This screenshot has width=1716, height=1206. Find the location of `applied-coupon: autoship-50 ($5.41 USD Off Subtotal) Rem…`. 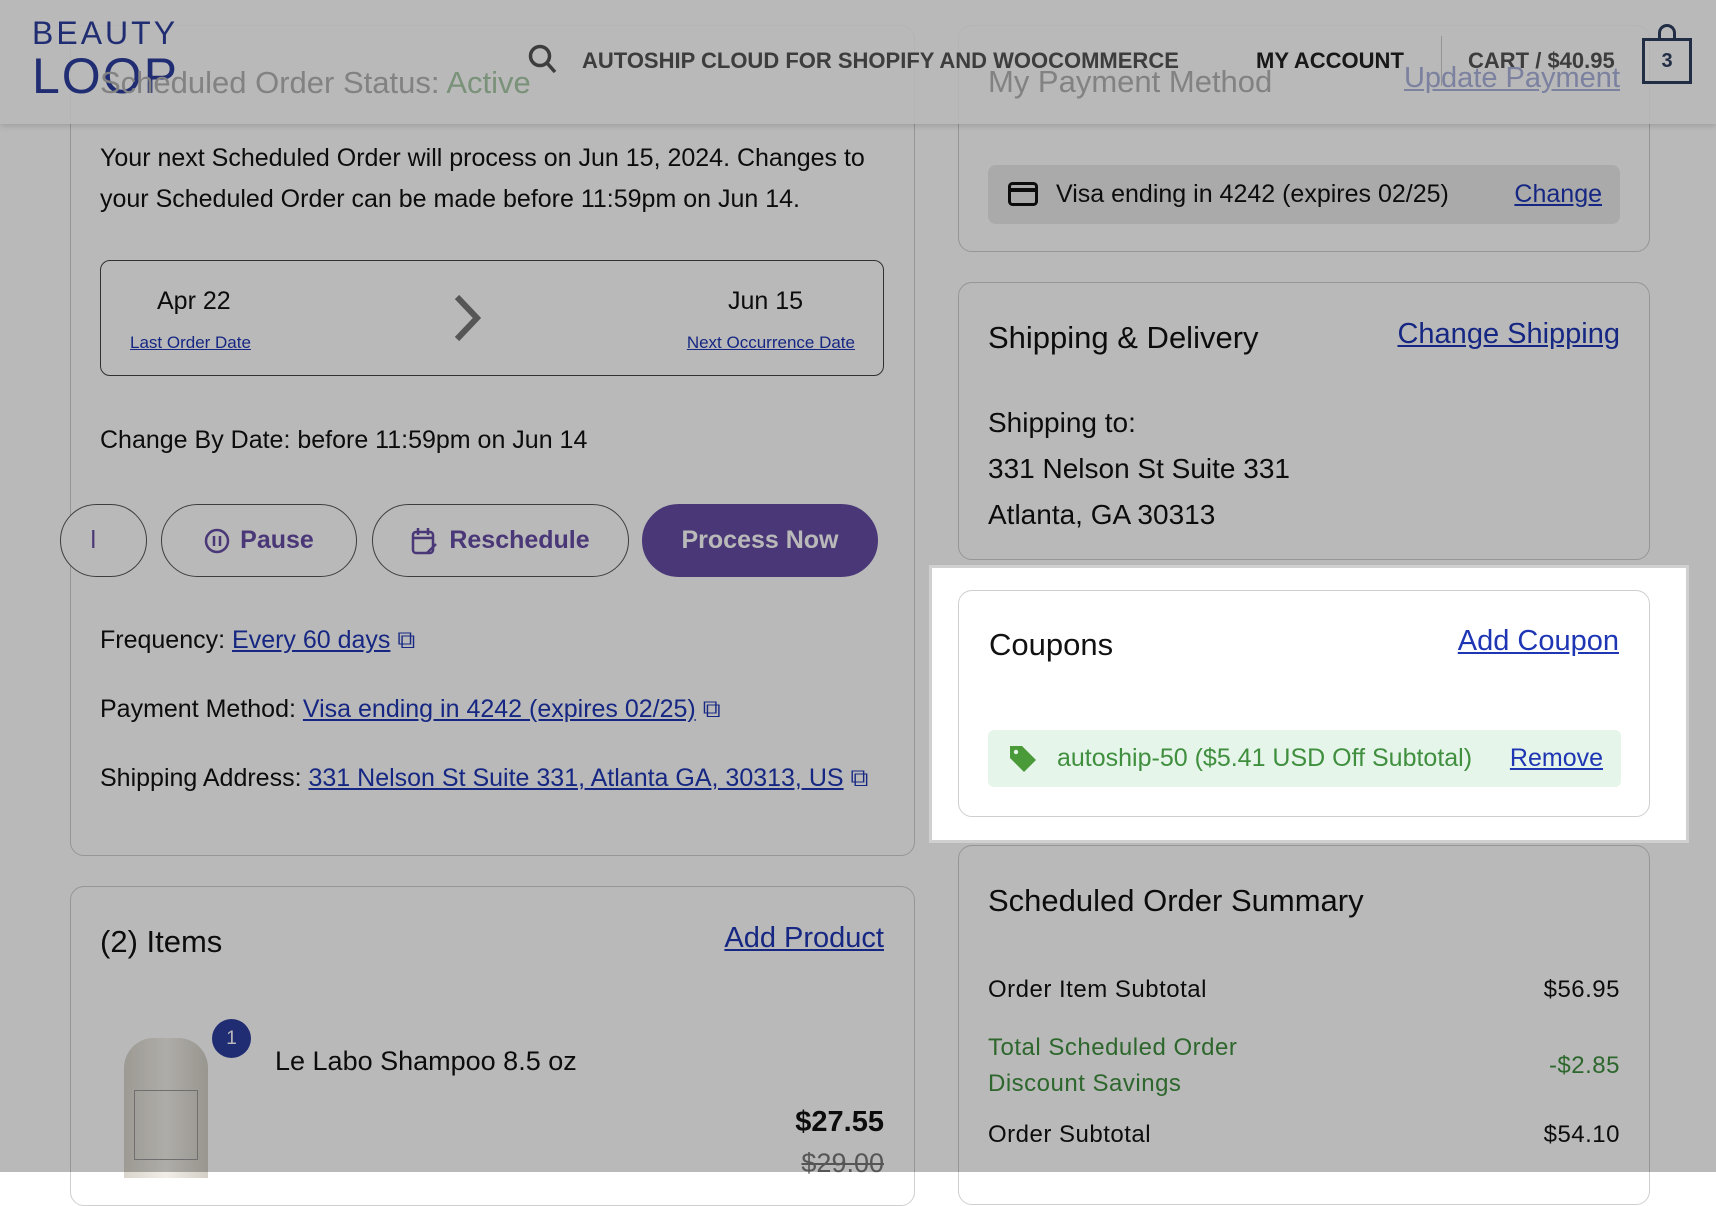

applied-coupon: autoship-50 ($5.41 USD Off Subtotal) Rem… is located at coordinates (1304, 758).